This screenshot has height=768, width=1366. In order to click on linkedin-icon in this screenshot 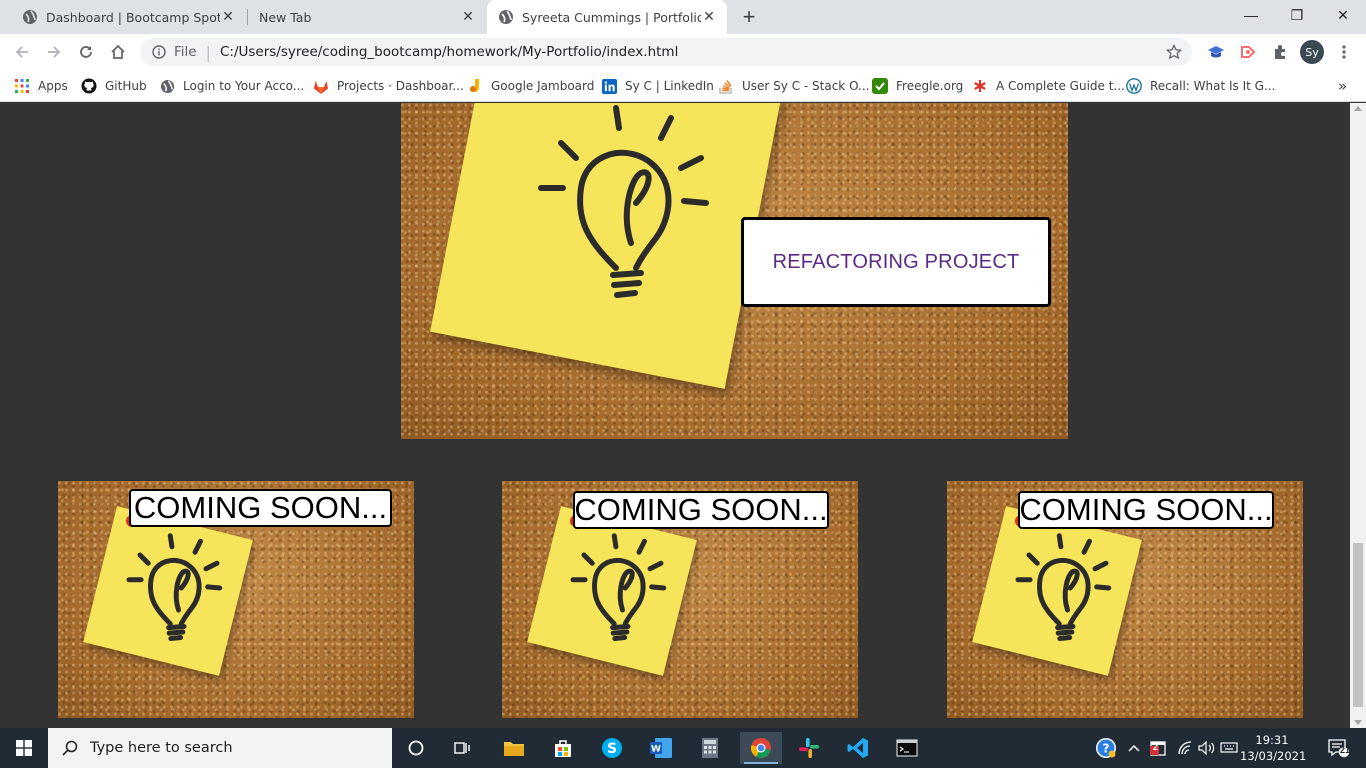, I will do `click(609, 86)`.